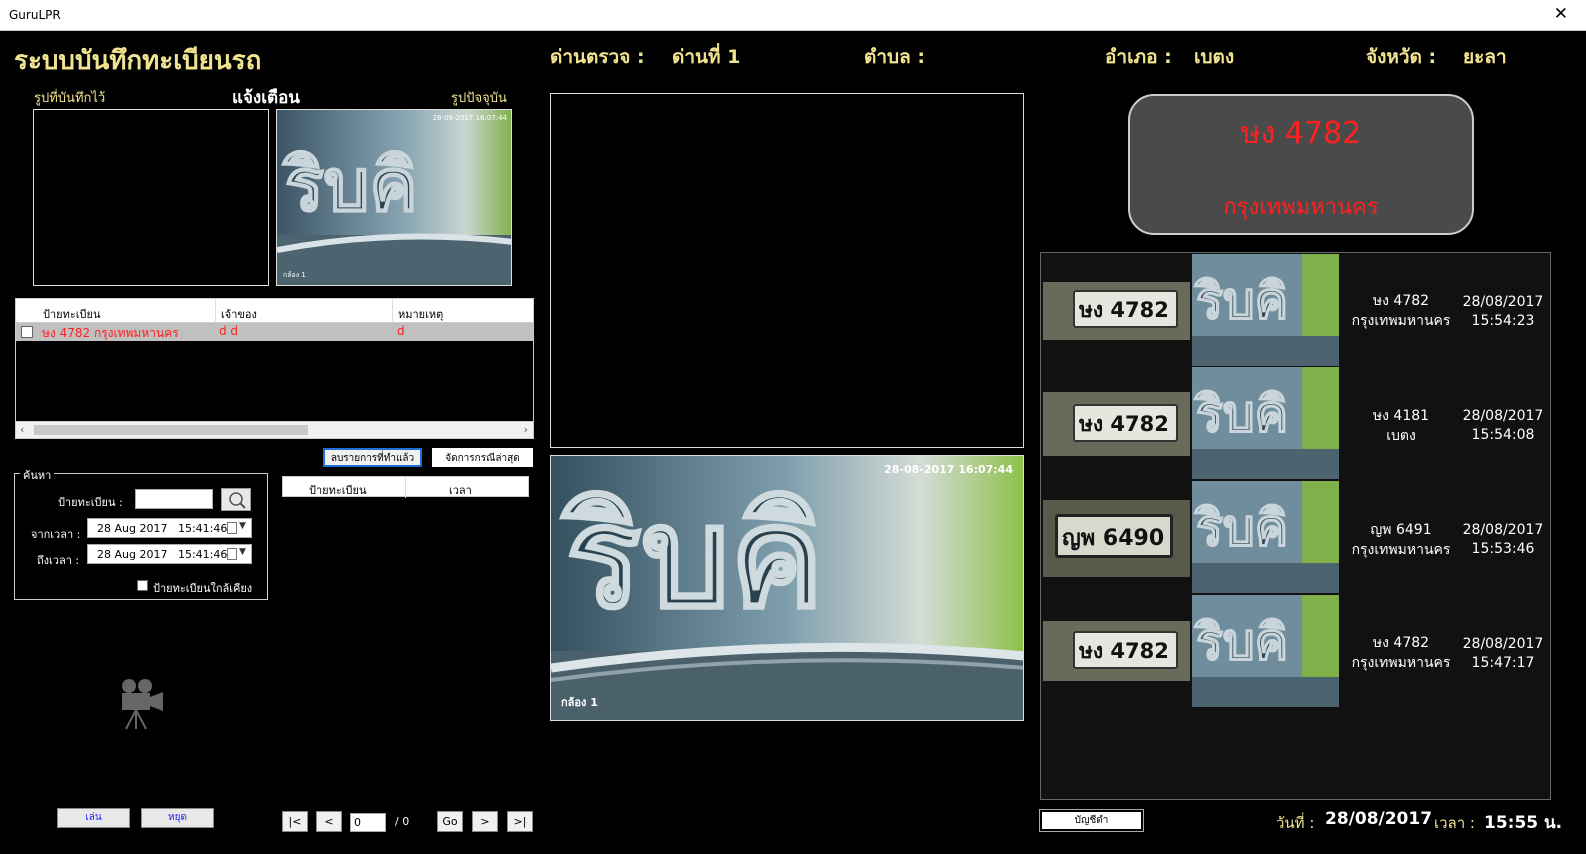  Describe the element at coordinates (1401, 416) in the screenshot. I see `record-plate: ษง 4181` at that location.